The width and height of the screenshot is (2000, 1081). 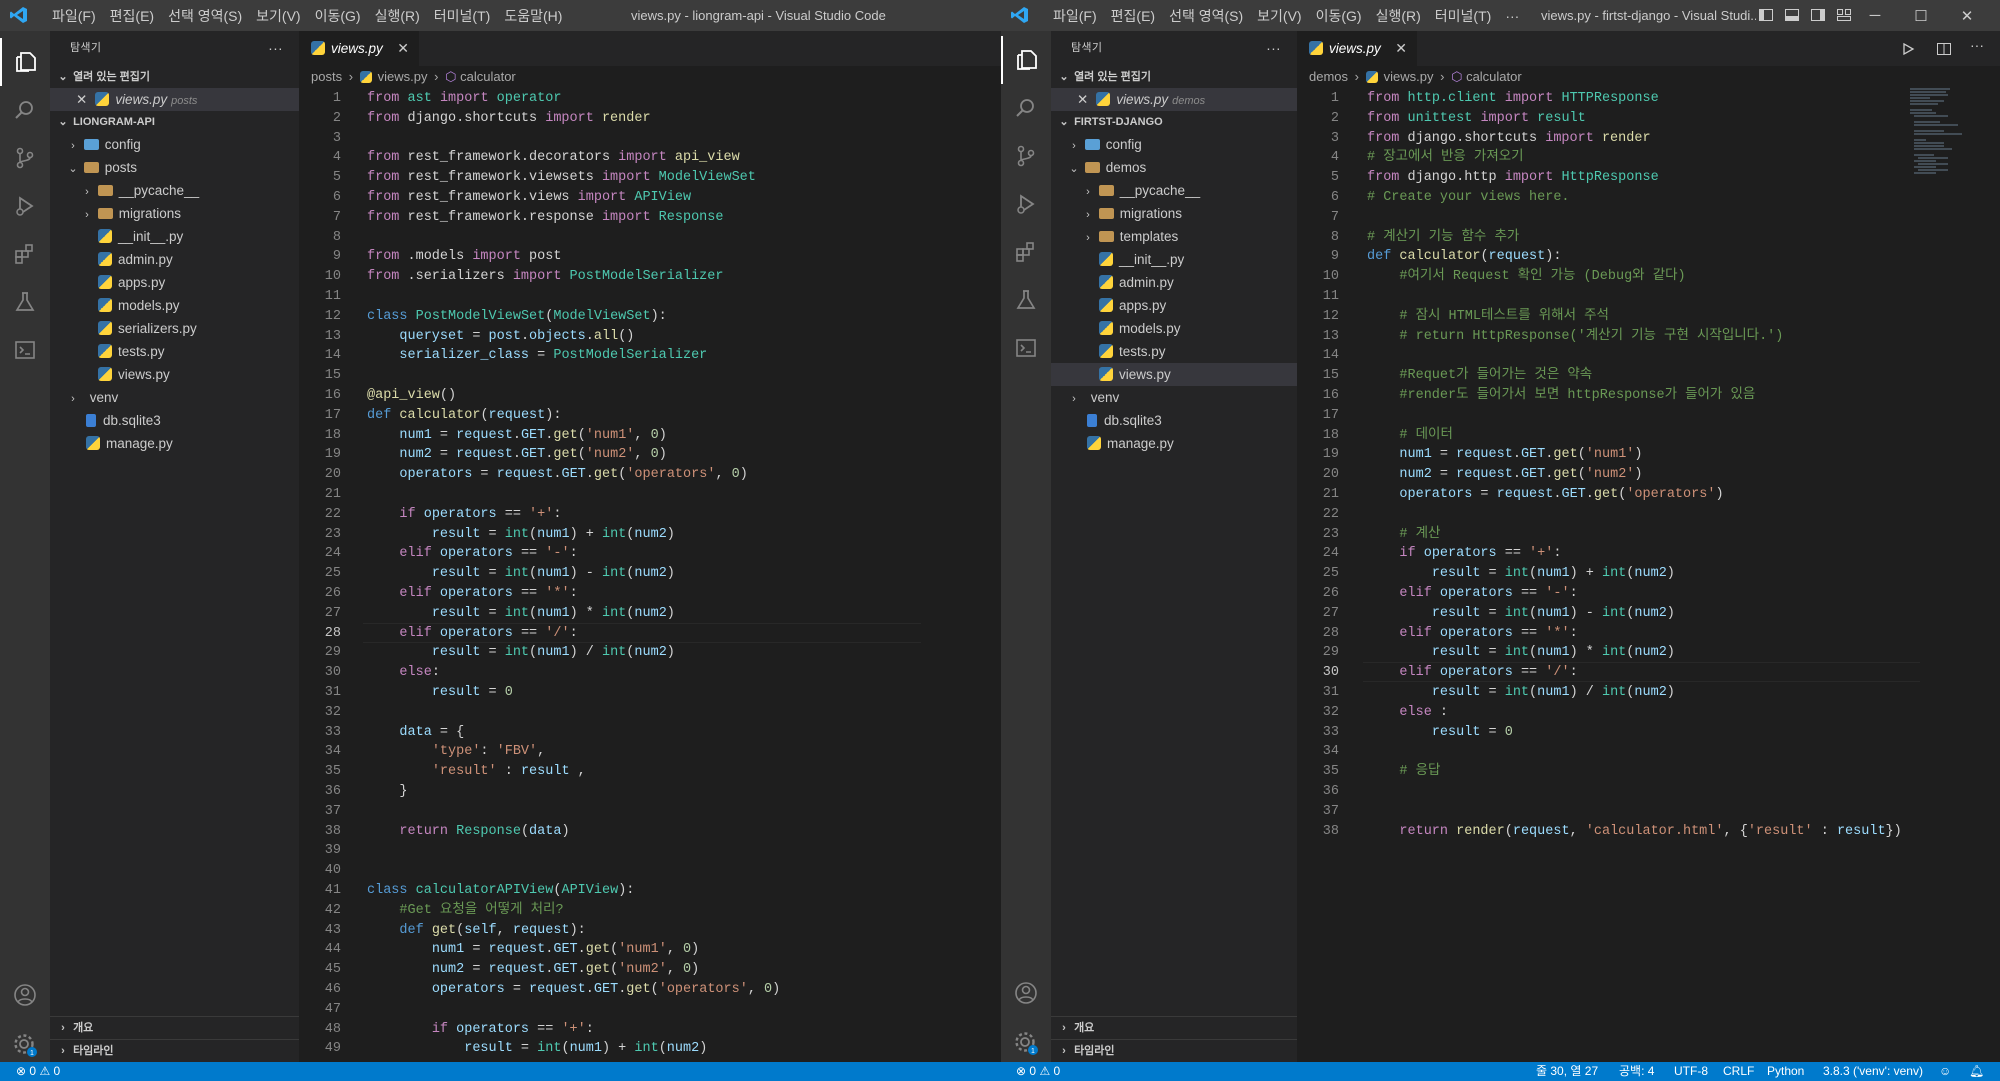 I want to click on minimap, so click(x=1940, y=133).